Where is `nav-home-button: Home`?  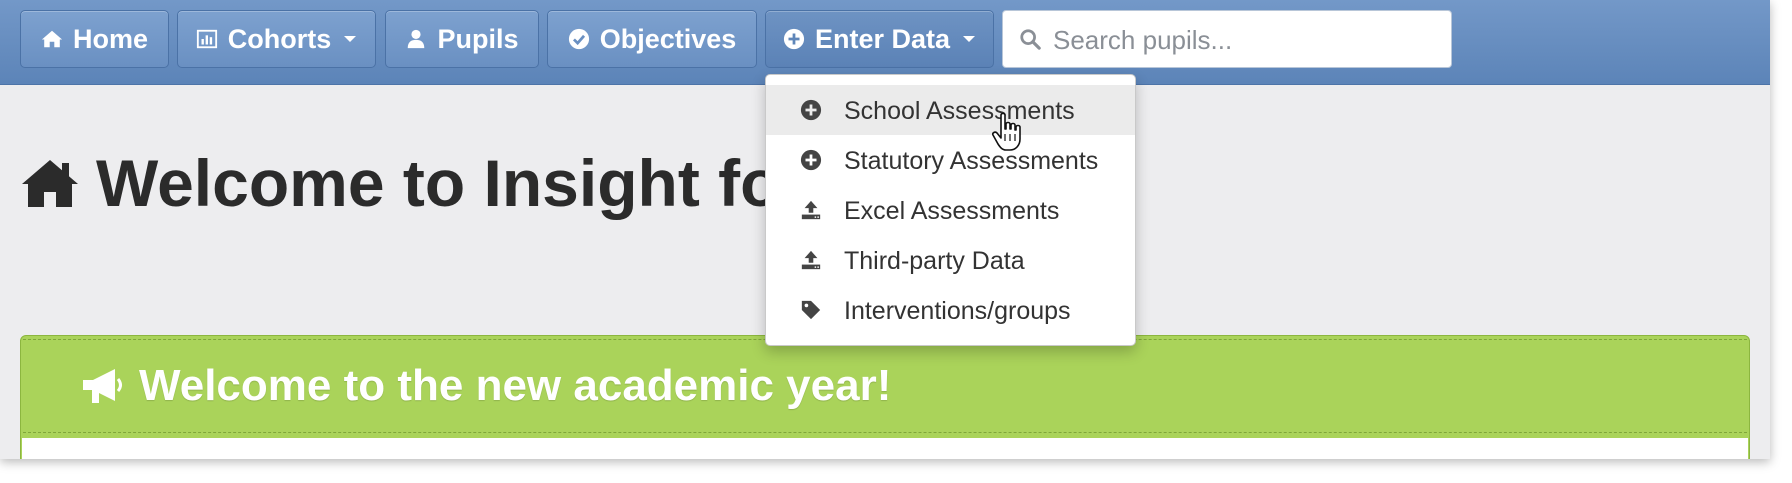
nav-home-button: Home is located at coordinates (94, 39).